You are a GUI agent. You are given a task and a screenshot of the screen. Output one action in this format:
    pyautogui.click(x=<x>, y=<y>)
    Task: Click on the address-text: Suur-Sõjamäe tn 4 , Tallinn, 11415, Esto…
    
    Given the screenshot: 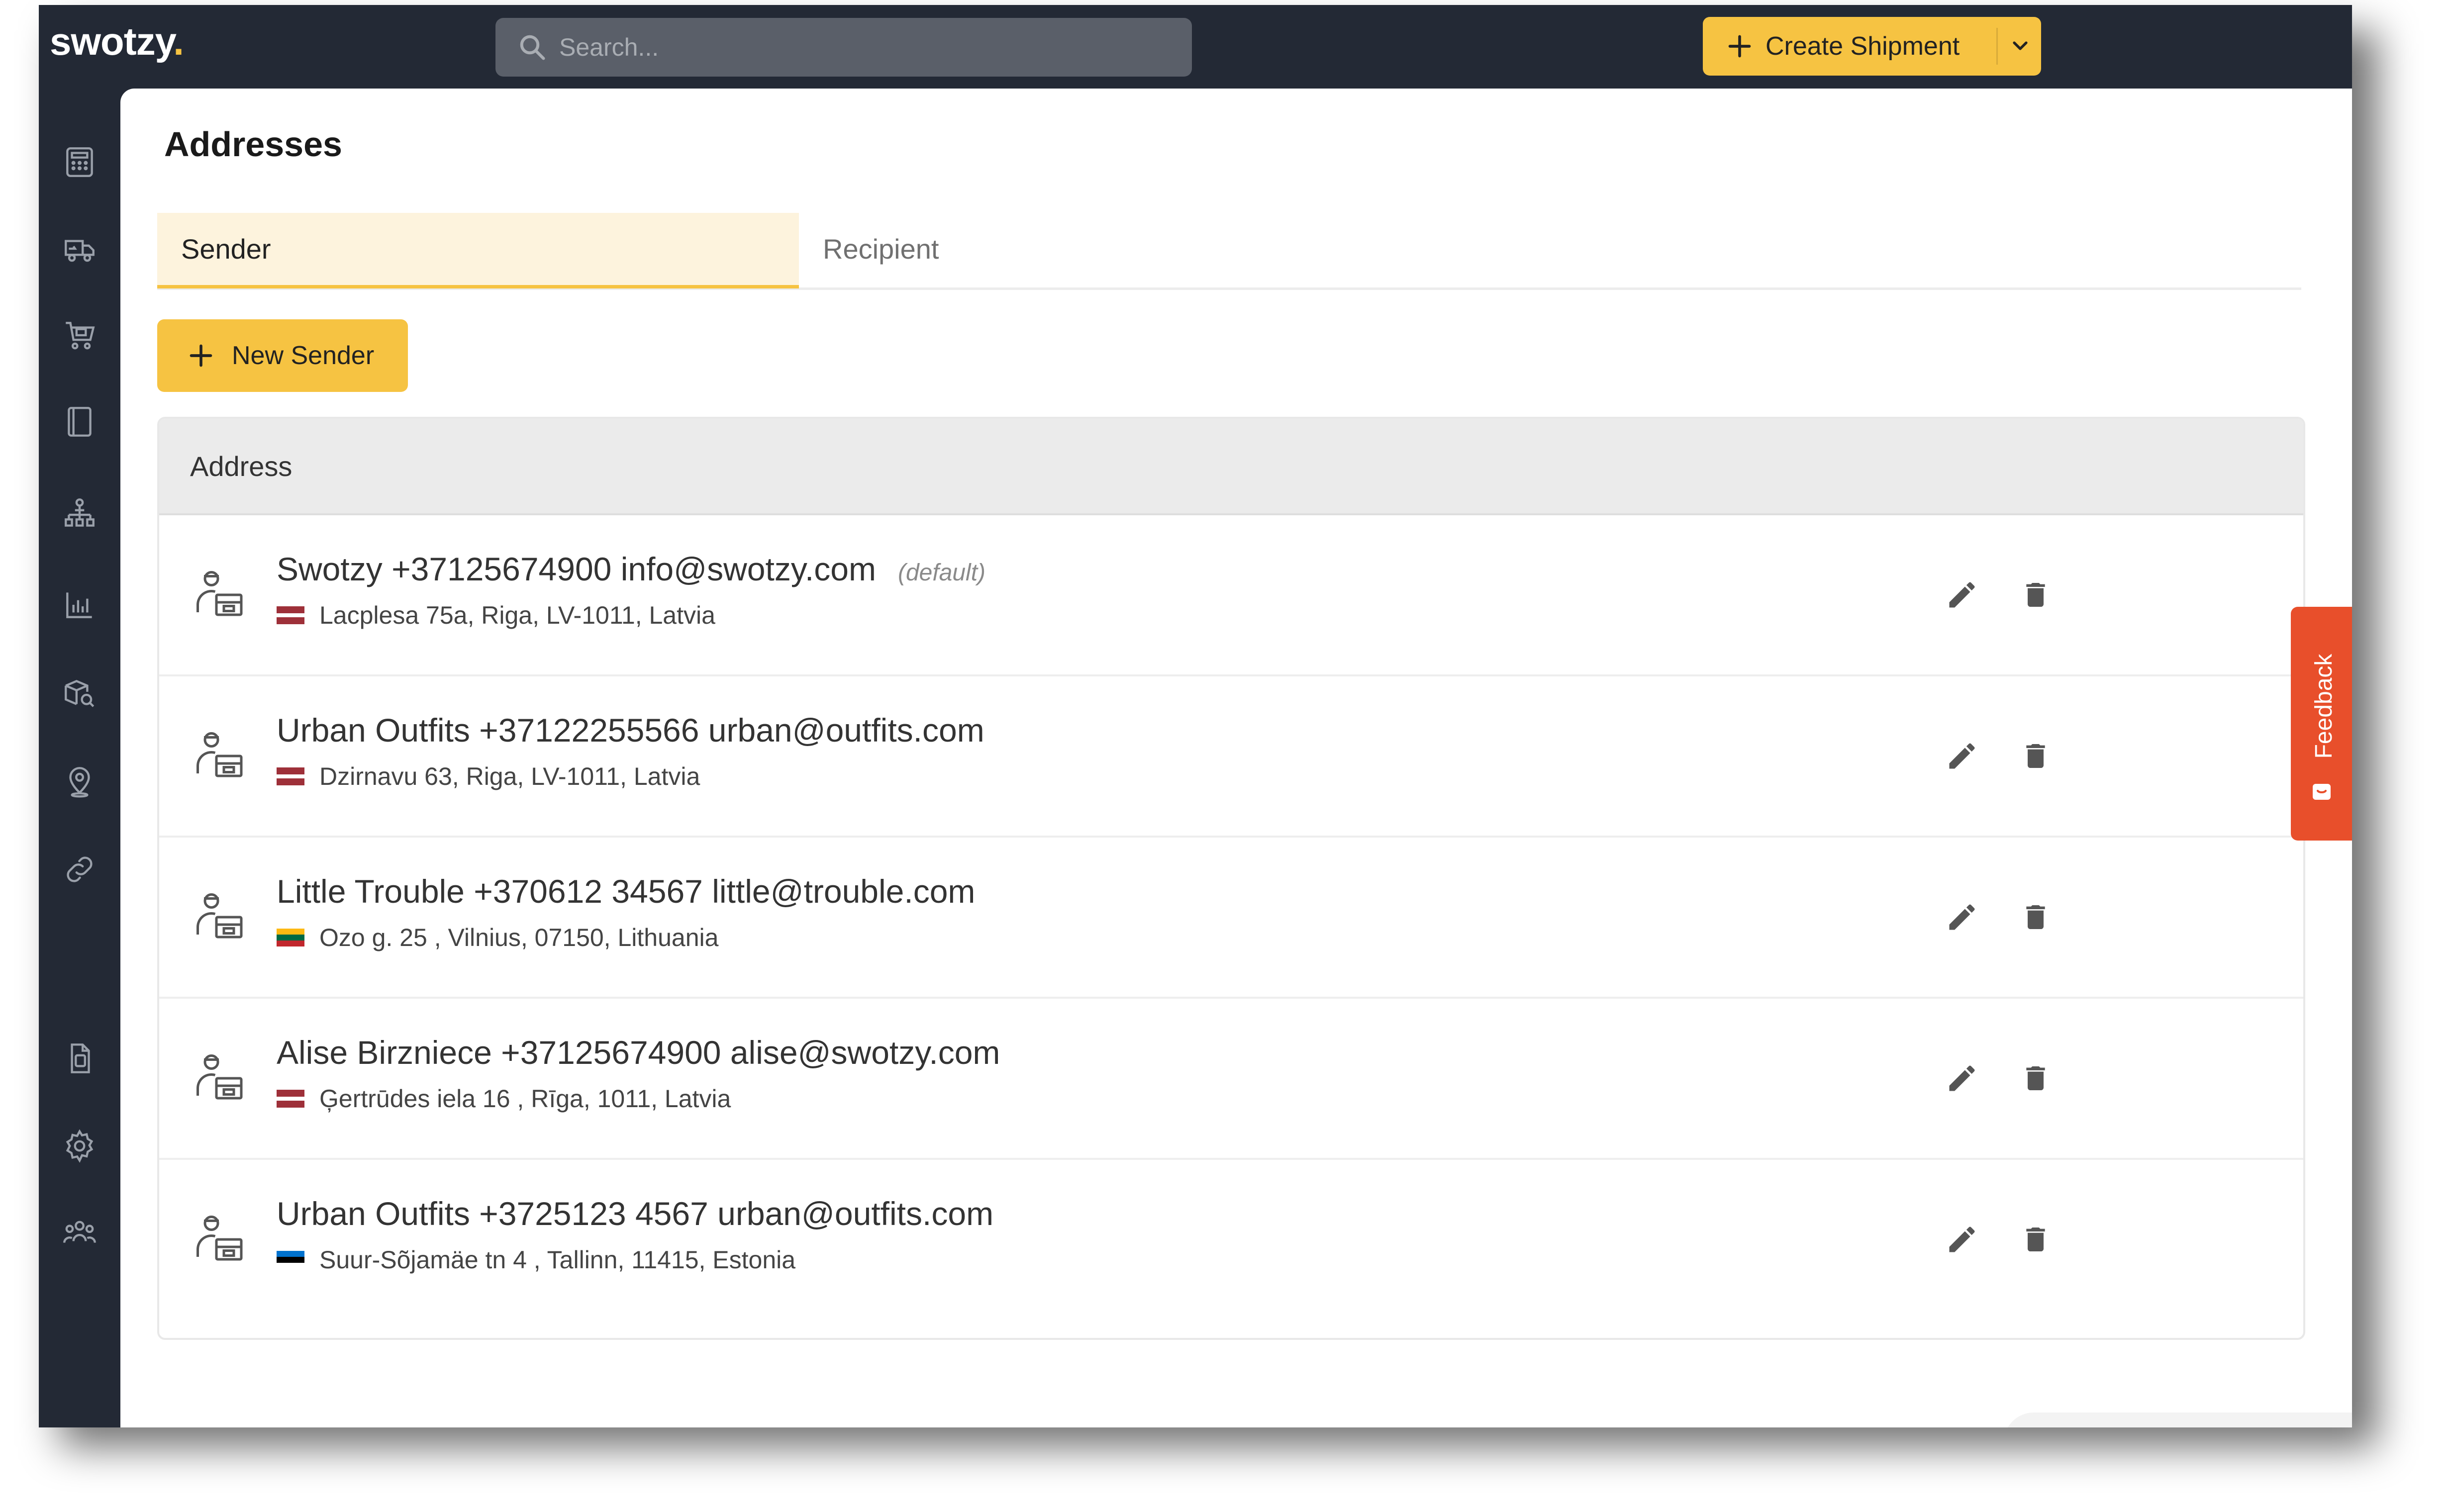 What is the action you would take?
    pyautogui.click(x=557, y=1260)
    